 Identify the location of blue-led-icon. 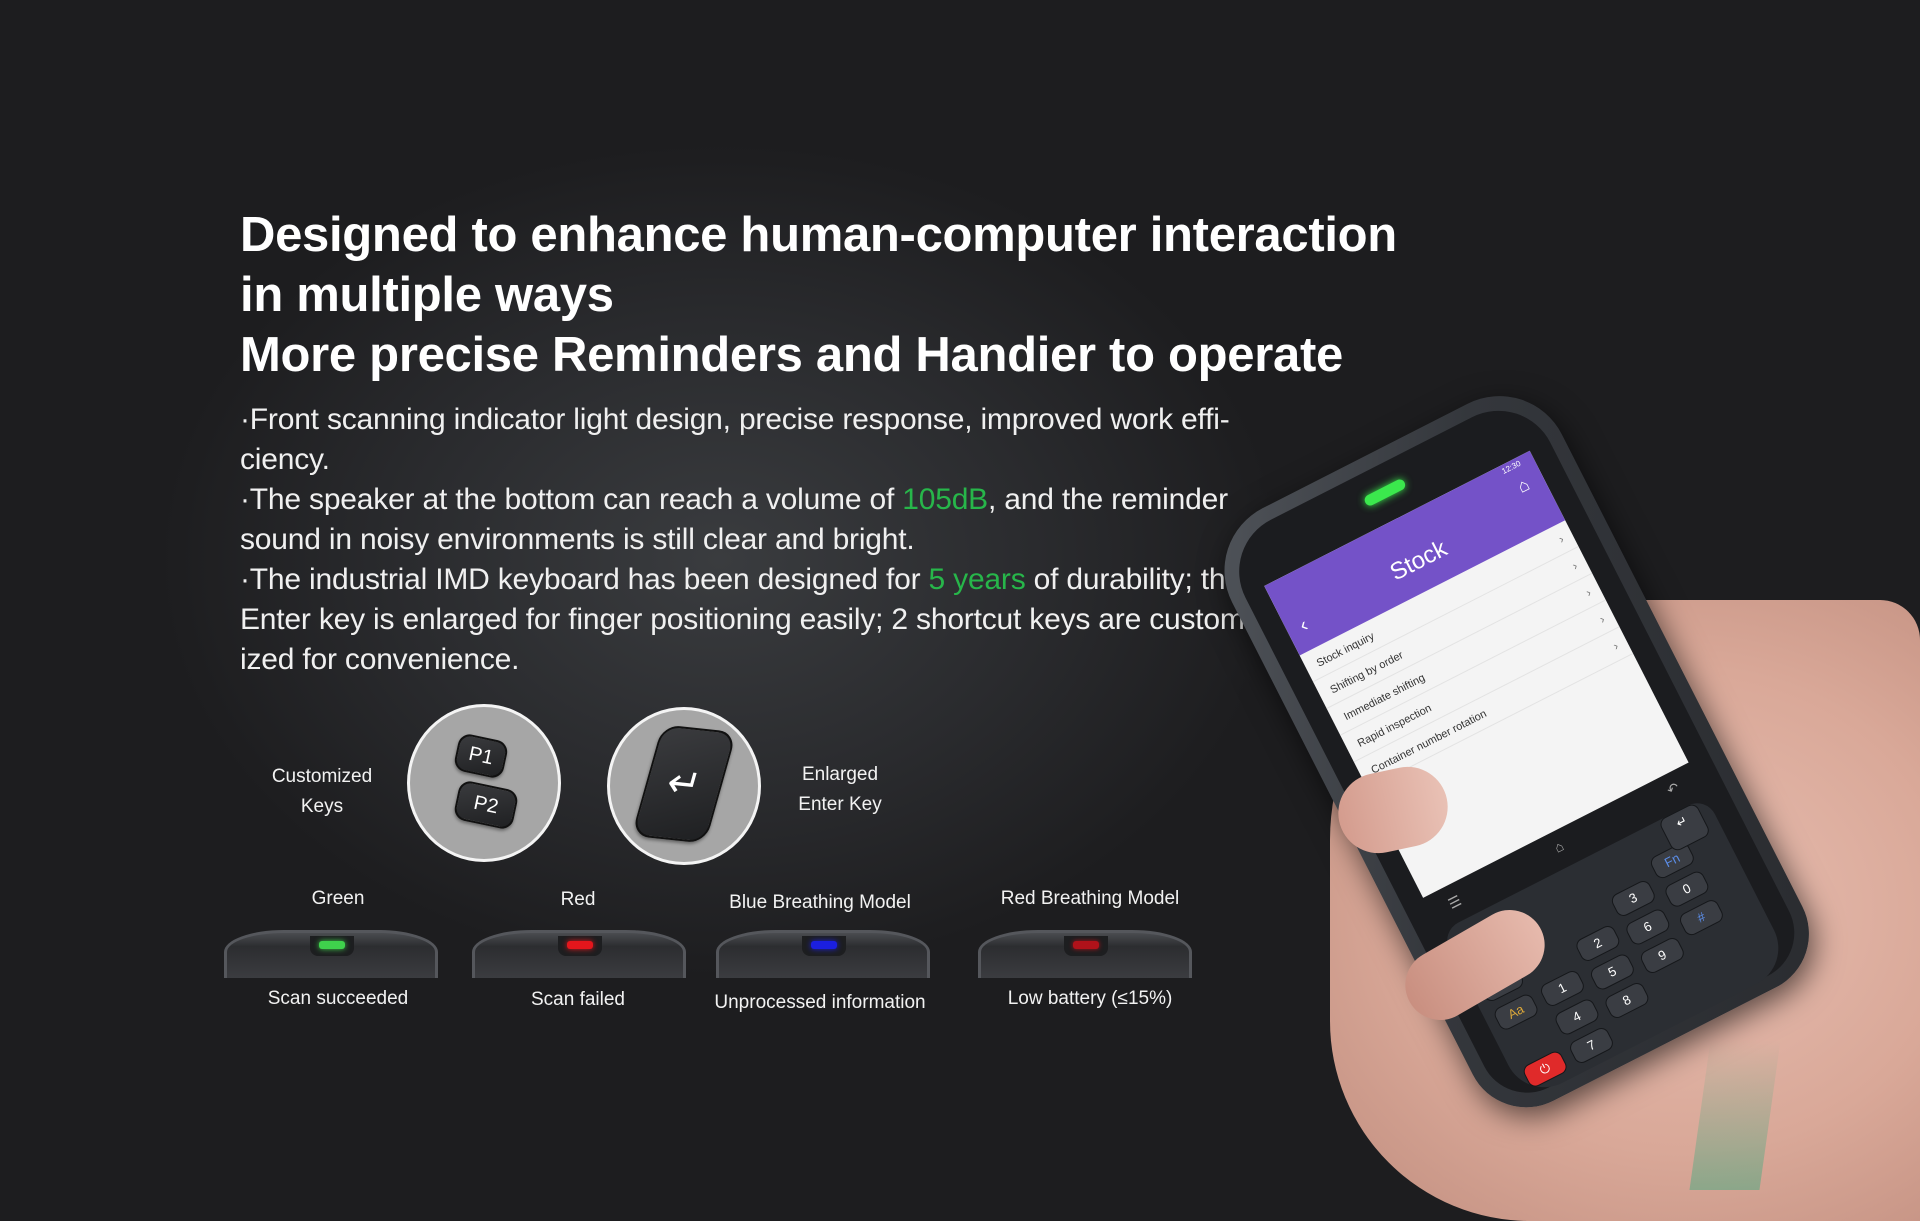
(824, 945).